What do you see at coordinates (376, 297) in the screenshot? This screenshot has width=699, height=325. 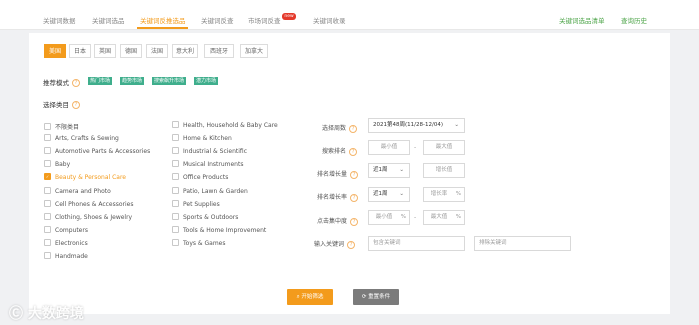 I see `reset-button: ⟳ 重置条件` at bounding box center [376, 297].